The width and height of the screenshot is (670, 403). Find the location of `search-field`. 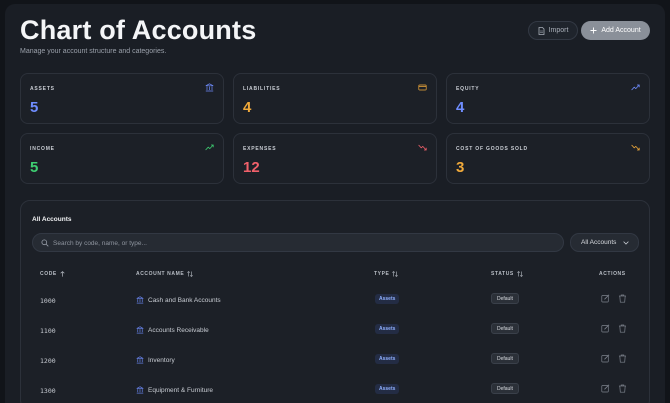

search-field is located at coordinates (298, 242).